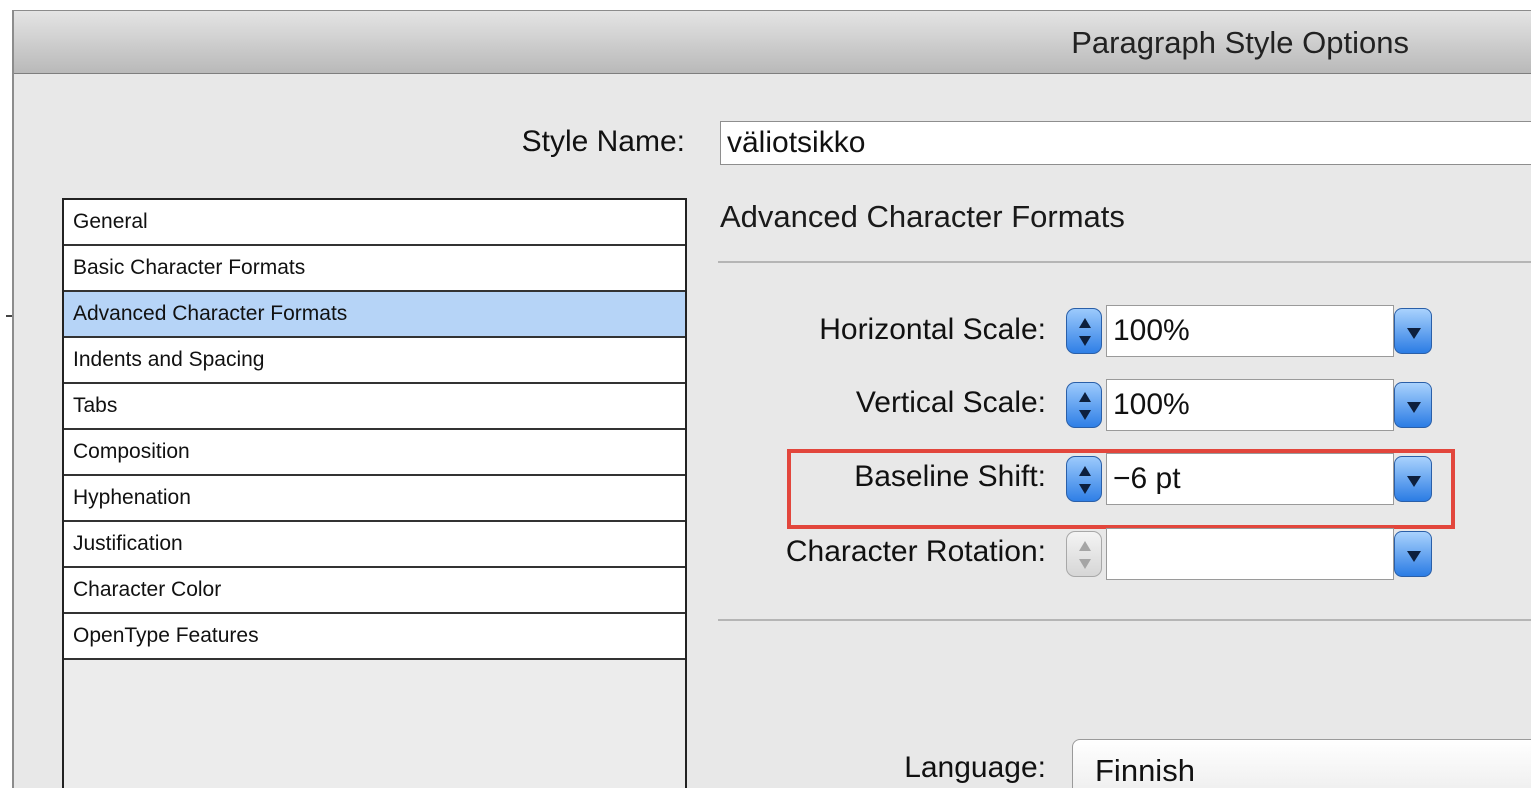 This screenshot has height=788, width=1531. I want to click on character-rotation-stepper-icon, so click(1084, 554).